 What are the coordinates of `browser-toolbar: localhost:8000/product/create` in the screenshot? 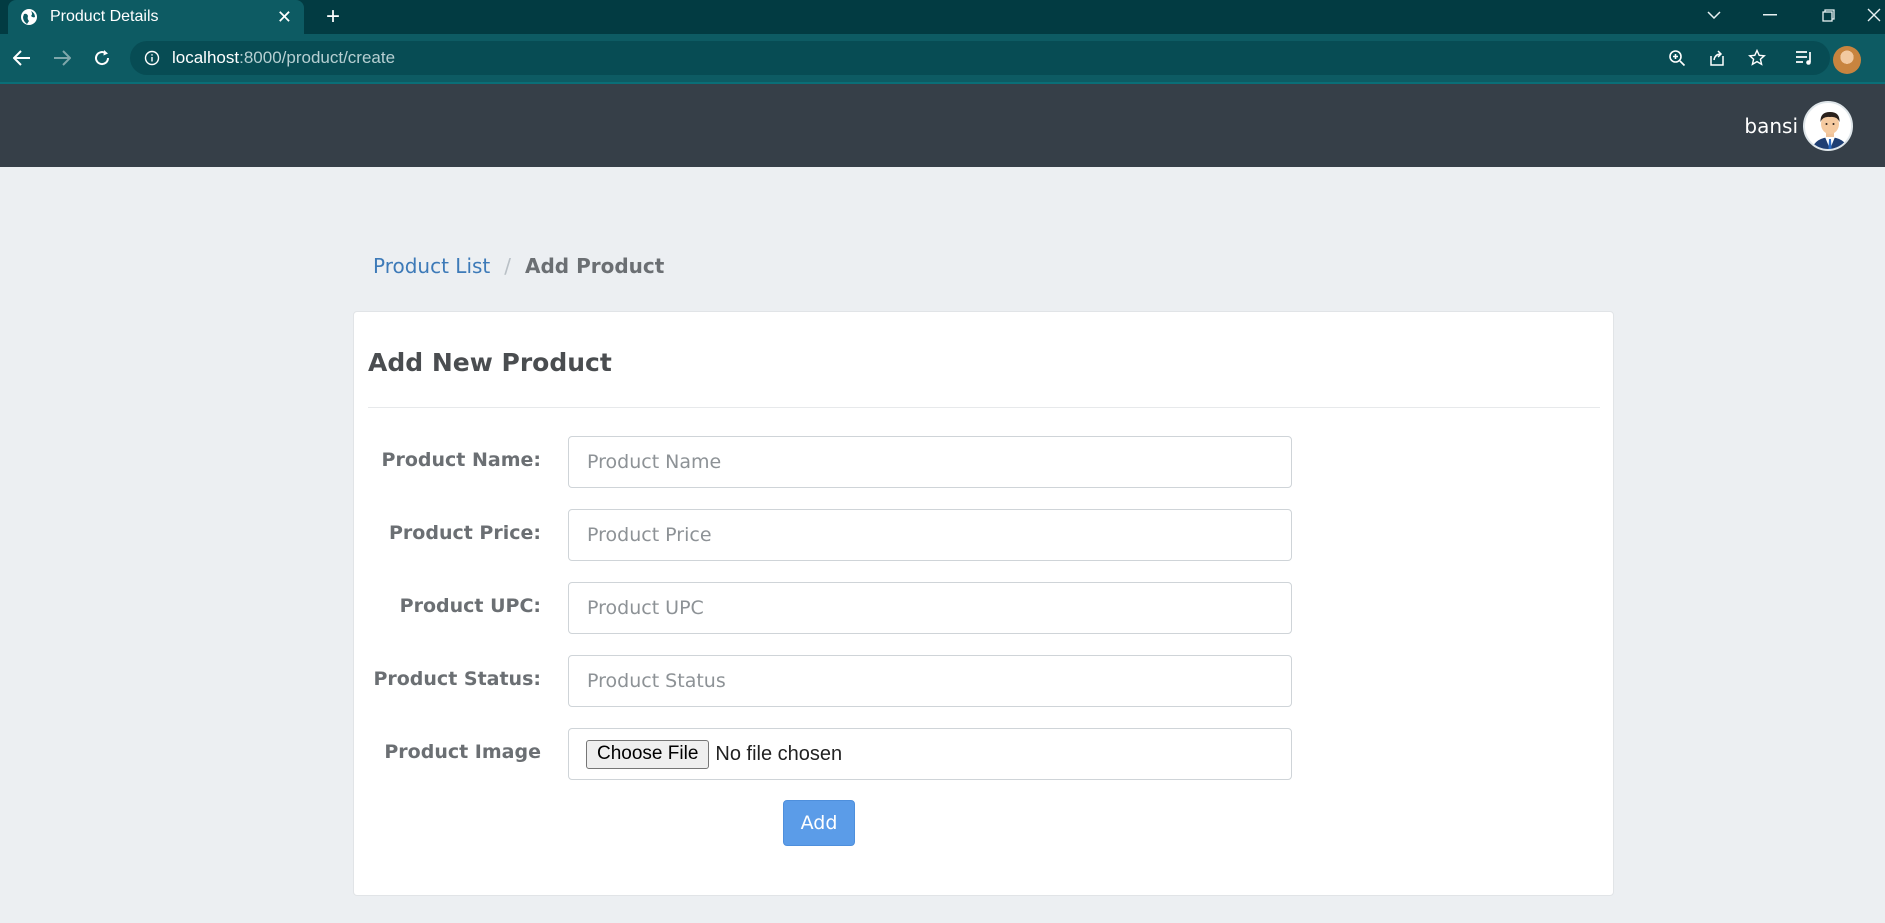 It's located at (942, 59).